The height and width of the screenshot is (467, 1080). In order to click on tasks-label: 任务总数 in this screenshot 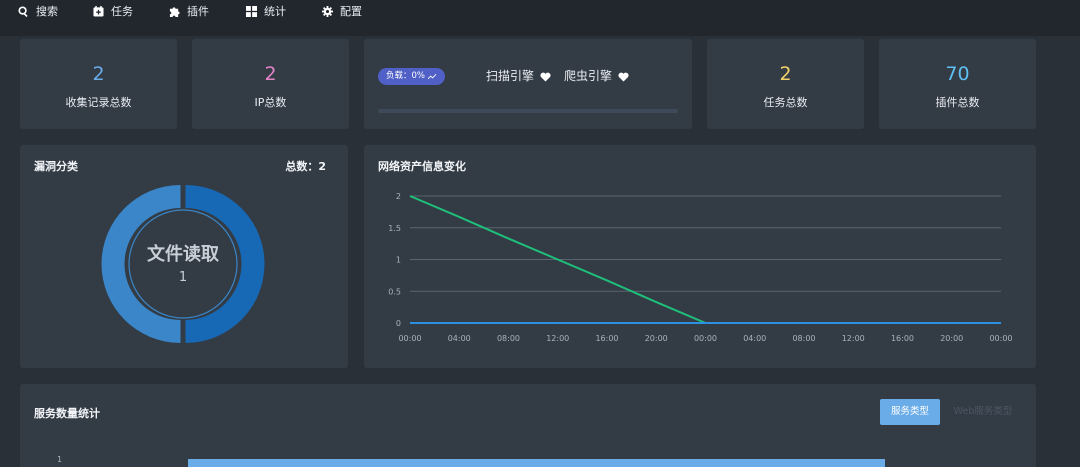, I will do `click(785, 102)`.